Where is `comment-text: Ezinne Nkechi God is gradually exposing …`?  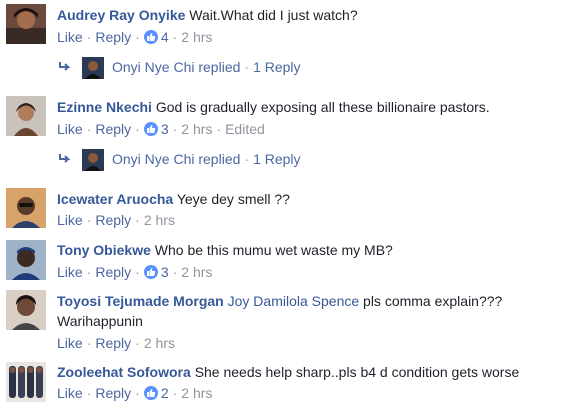 comment-text: Ezinne Nkechi God is gradually exposing … is located at coordinates (311, 107).